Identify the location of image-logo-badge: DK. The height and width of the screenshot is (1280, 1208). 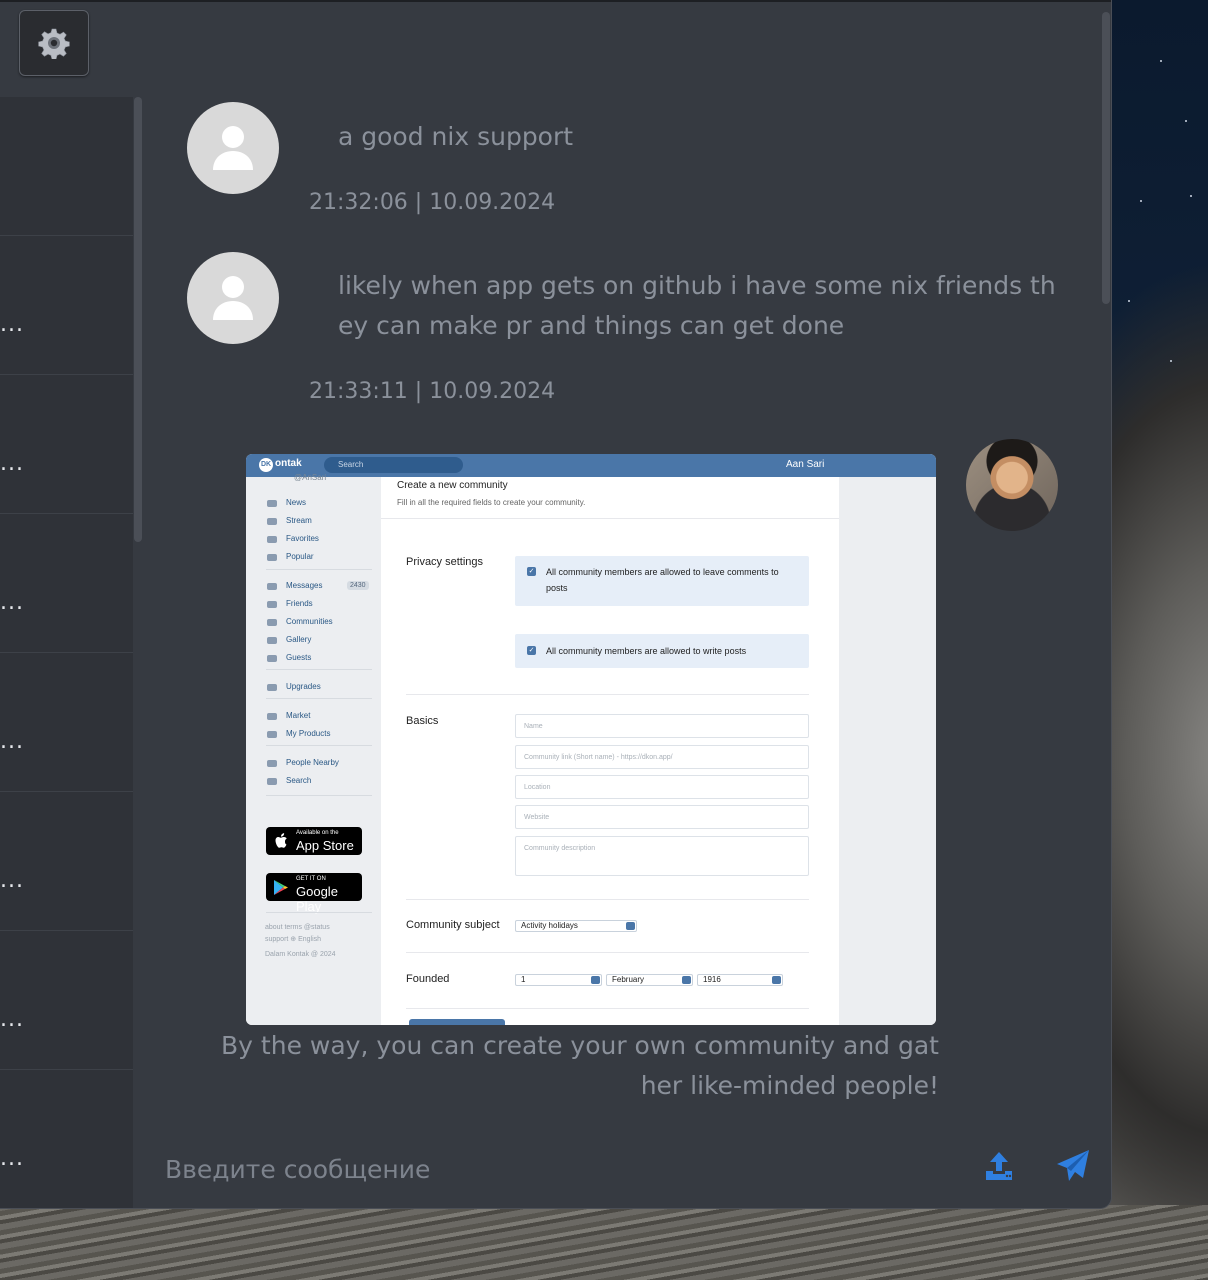
(266, 465).